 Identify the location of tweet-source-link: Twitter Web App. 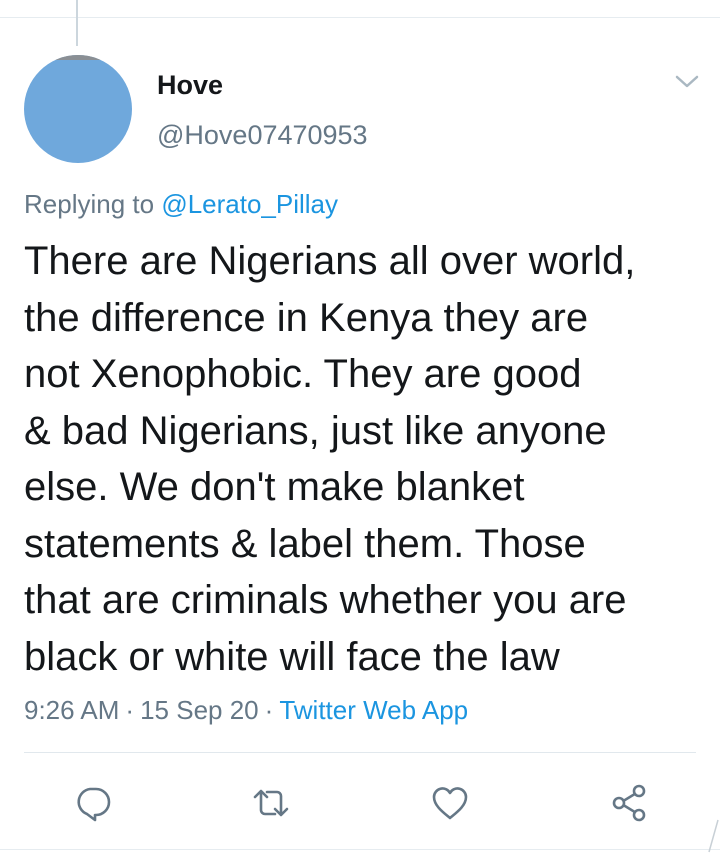
(373, 710).